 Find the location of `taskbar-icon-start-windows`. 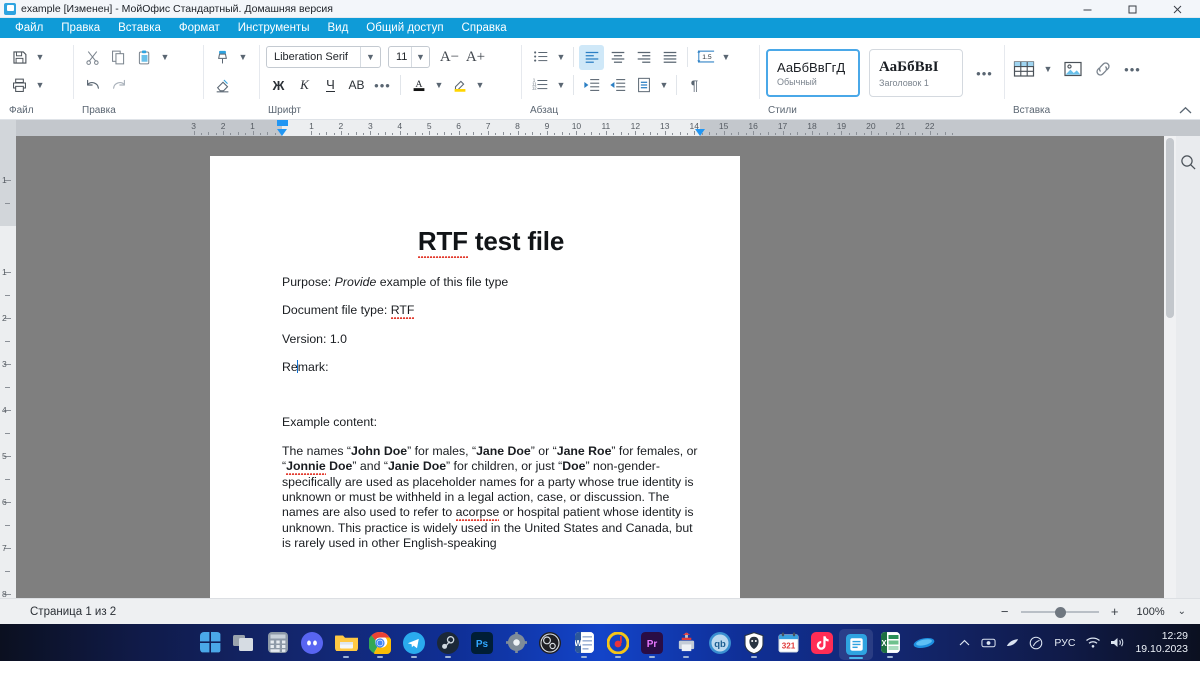

taskbar-icon-start-windows is located at coordinates (210, 642).